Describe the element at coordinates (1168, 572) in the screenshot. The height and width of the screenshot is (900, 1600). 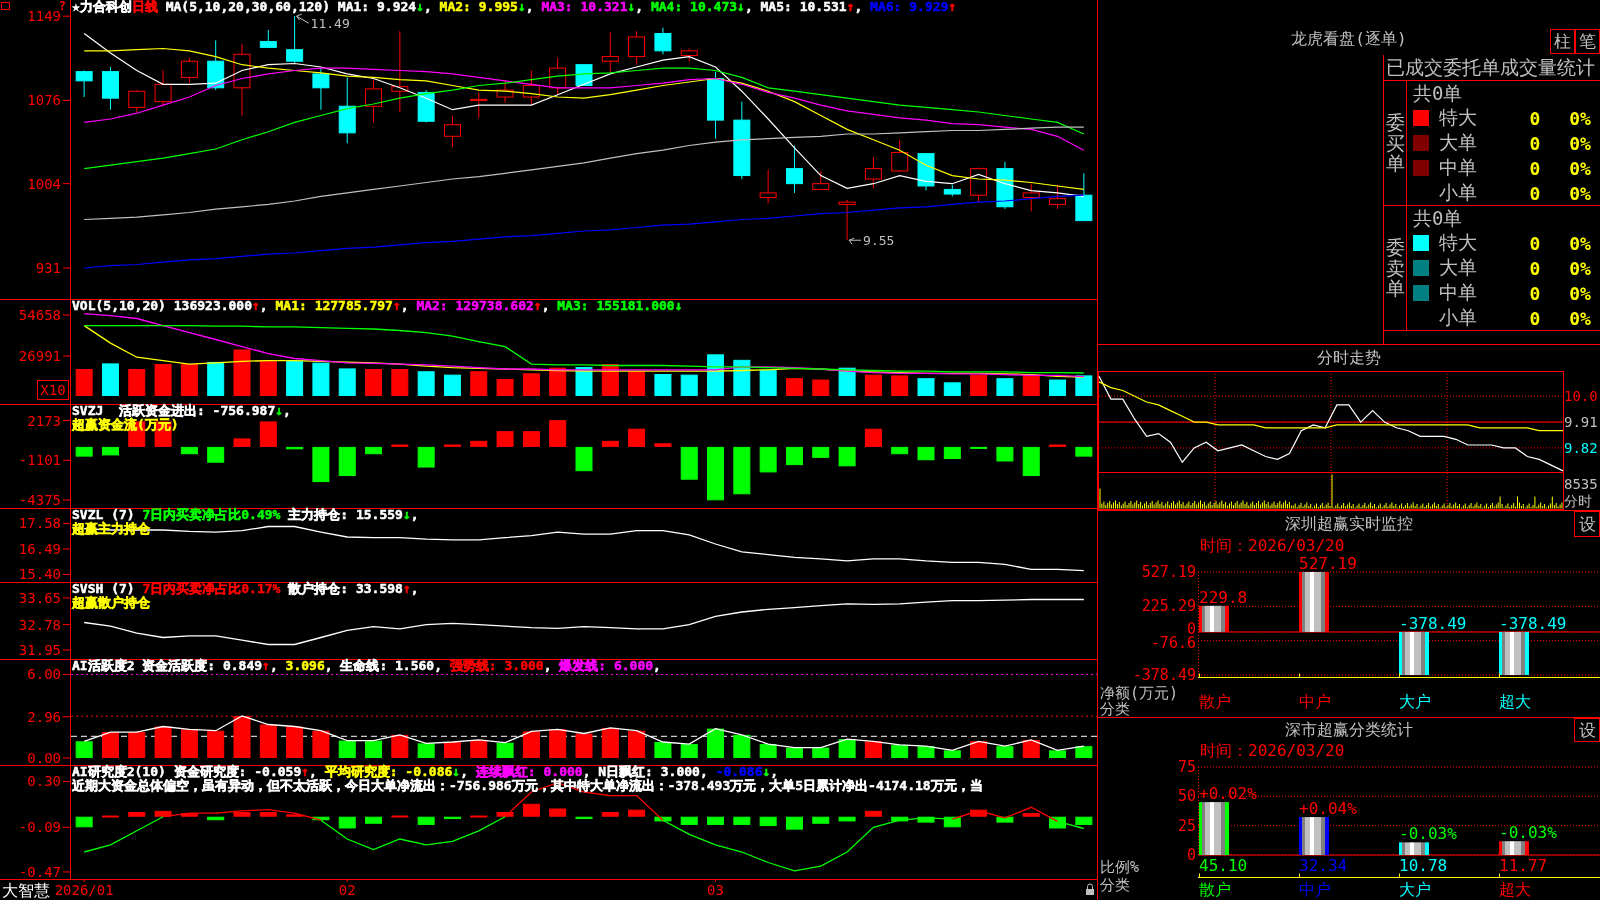
I see `axis-label: 527.19` at that location.